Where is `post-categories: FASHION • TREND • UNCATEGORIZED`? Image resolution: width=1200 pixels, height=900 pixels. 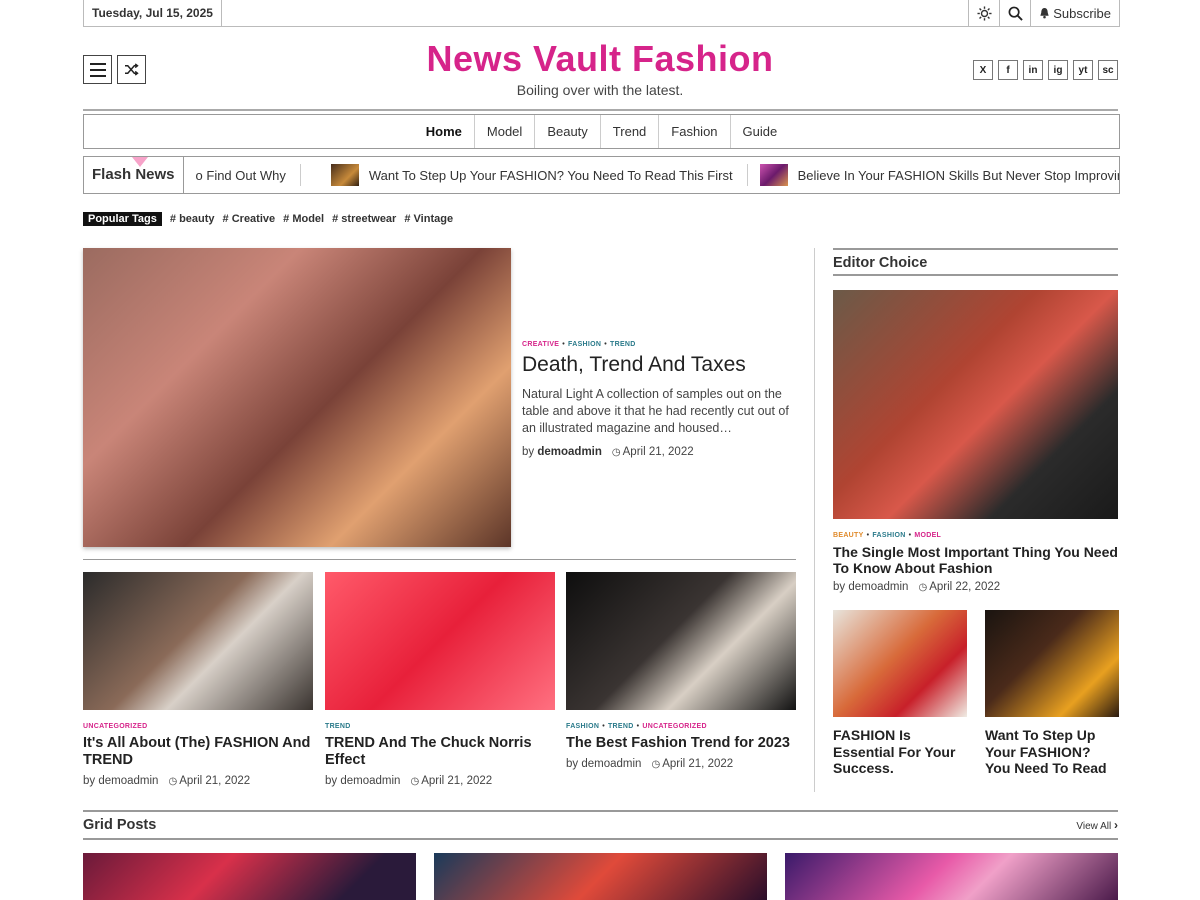 post-categories: FASHION • TREND • UNCATEGORIZED is located at coordinates (636, 726).